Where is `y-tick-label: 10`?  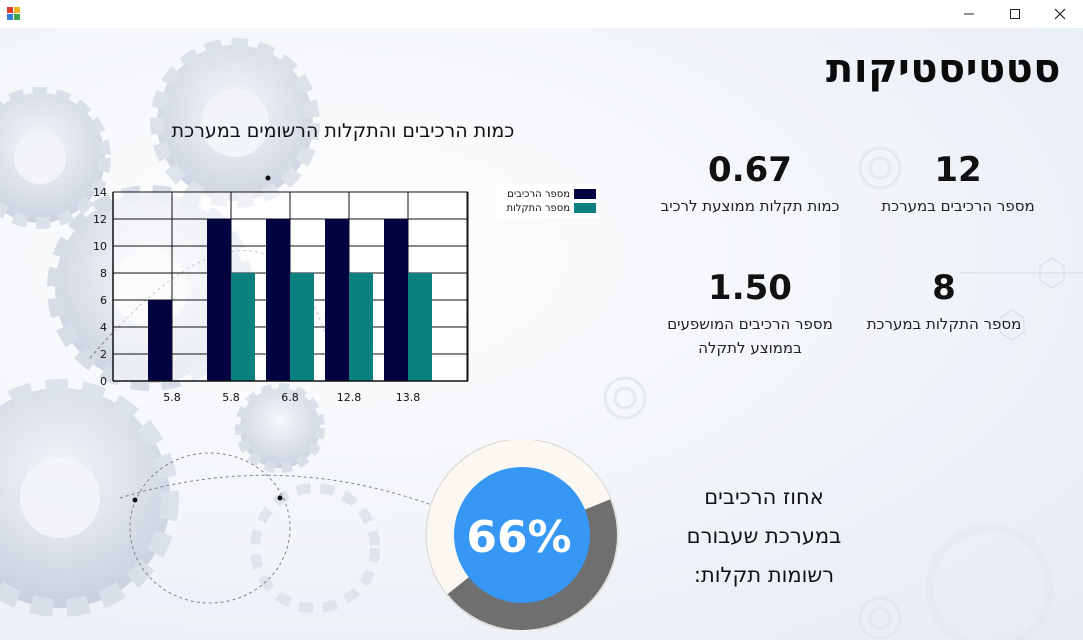 y-tick-label: 10 is located at coordinates (100, 246).